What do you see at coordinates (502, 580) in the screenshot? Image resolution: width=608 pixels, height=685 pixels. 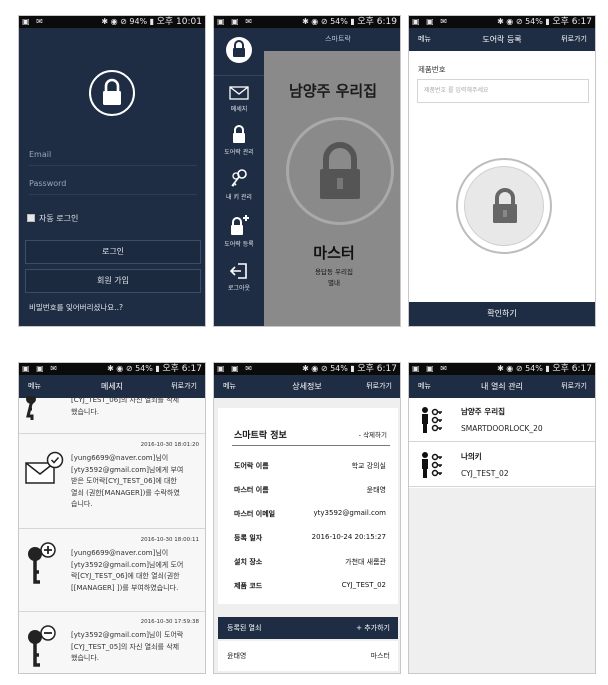 I see `empty-area` at bounding box center [502, 580].